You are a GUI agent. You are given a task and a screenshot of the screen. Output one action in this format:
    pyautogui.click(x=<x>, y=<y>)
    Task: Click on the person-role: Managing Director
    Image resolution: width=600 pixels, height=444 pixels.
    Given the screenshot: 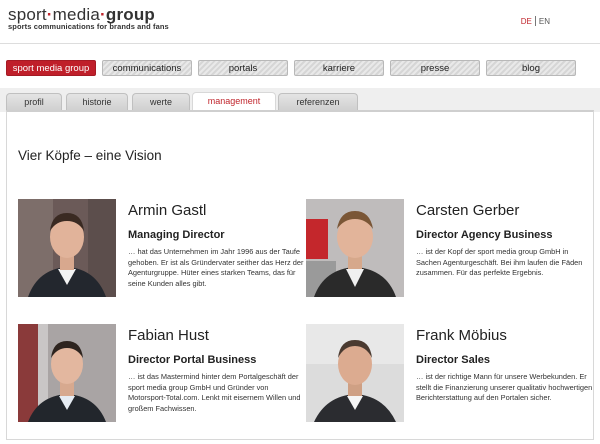 What is the action you would take?
    pyautogui.click(x=176, y=235)
    